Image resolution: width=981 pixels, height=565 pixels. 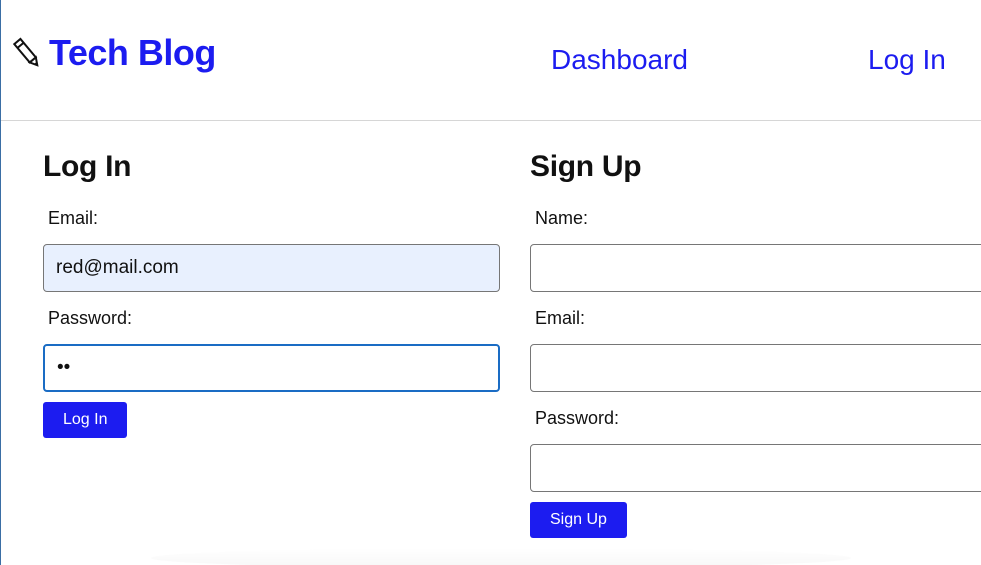 I want to click on login-email-label: Email:, so click(x=73, y=218).